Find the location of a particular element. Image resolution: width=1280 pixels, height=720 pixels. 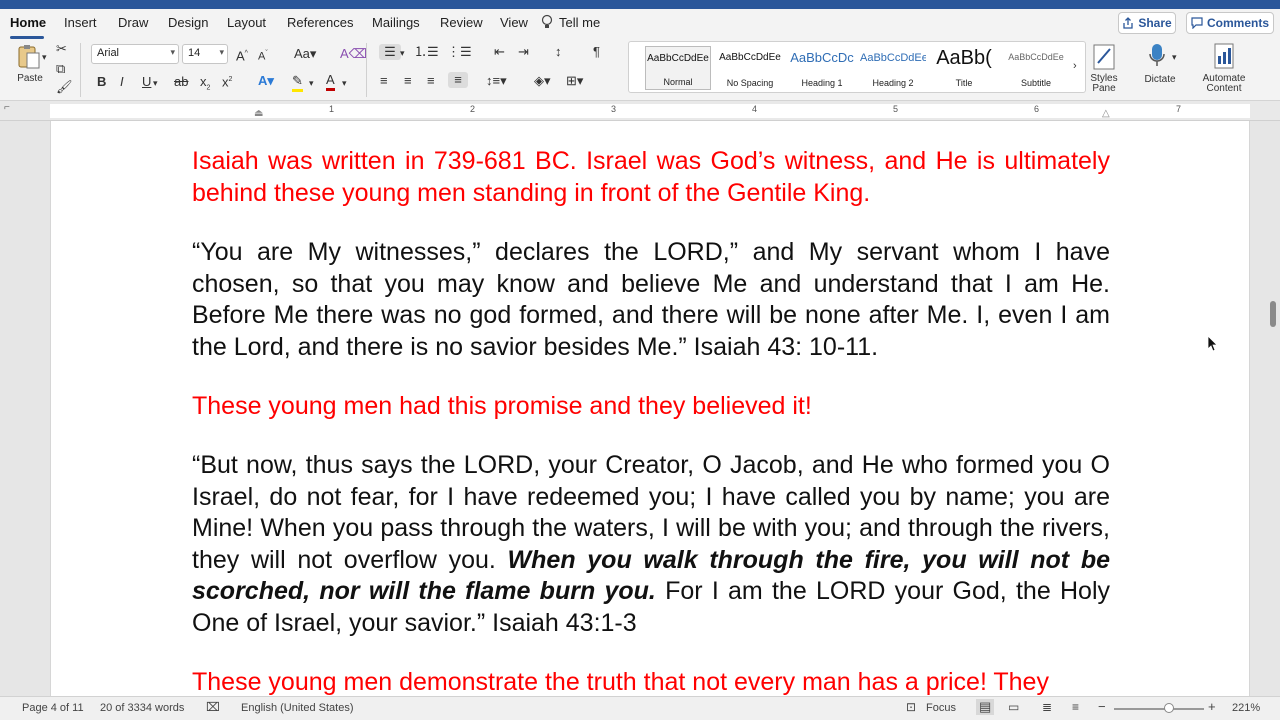

font-color-icon: A is located at coordinates (330, 81).